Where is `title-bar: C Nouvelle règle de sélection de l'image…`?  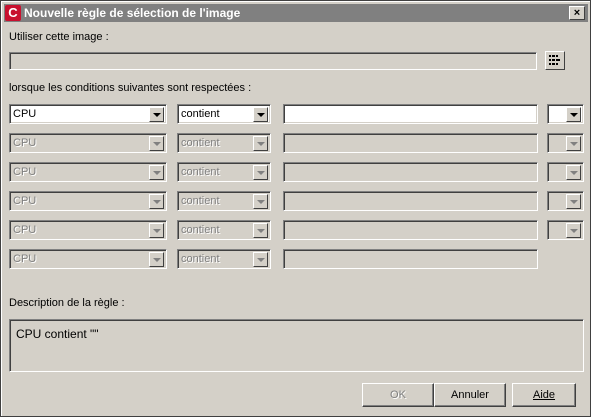
title-bar: C Nouvelle règle de sélection de l'image… is located at coordinates (296, 13).